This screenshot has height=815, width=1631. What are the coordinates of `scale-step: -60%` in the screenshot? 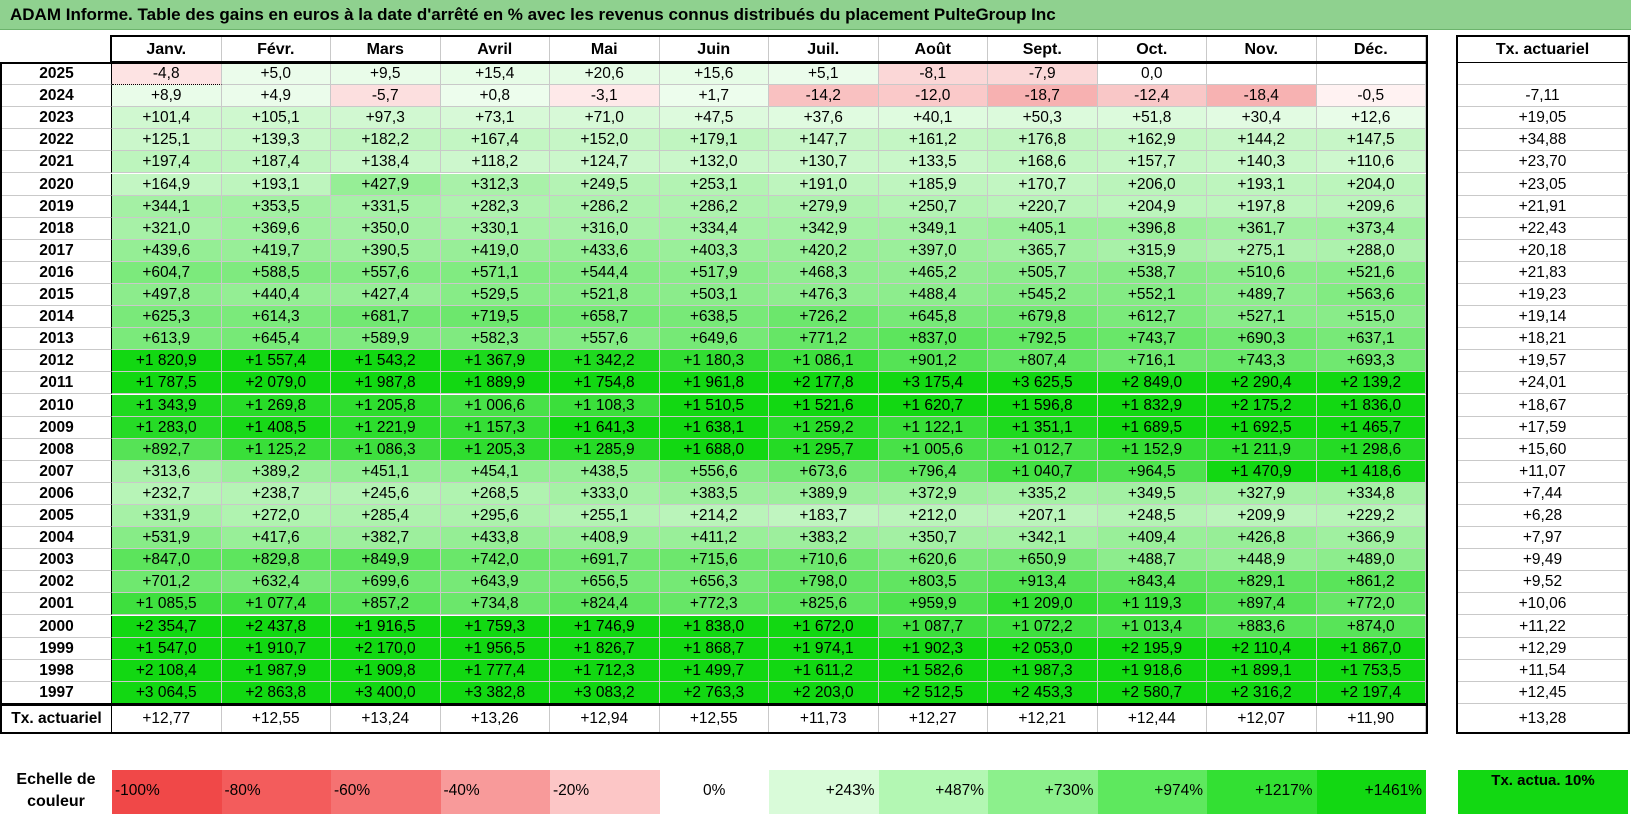 It's located at (386, 792).